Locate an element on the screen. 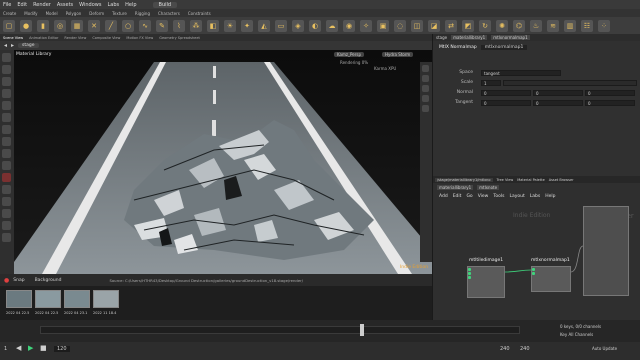 Image resolution: width=640 pixels, height=360 pixels. menu-help: Help is located at coordinates (130, 5).